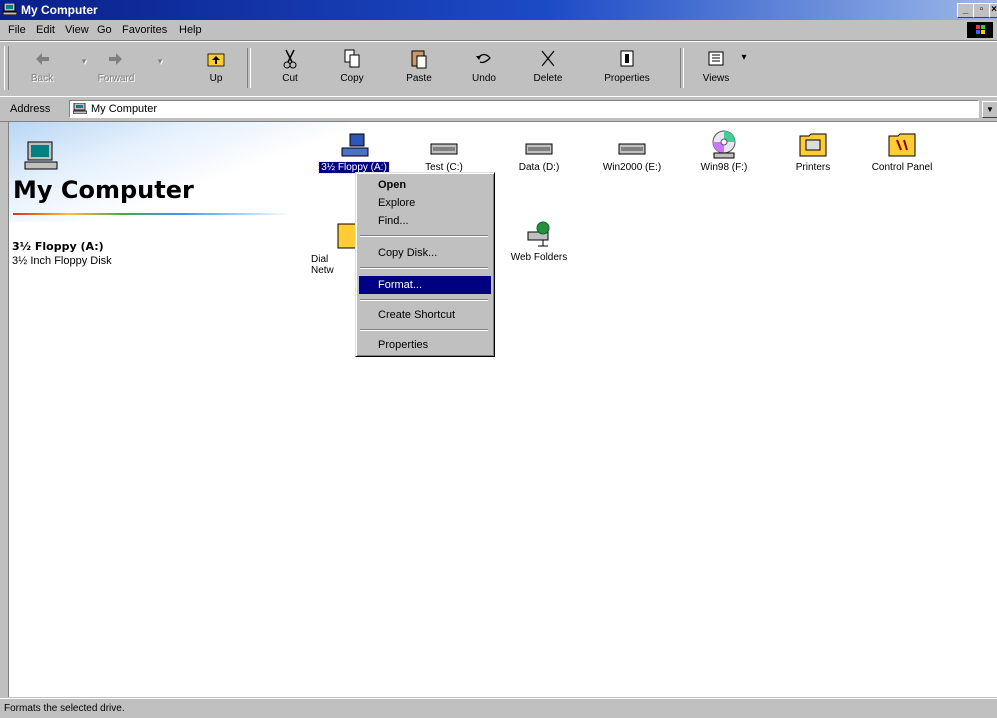  What do you see at coordinates (425, 185) in the screenshot?
I see `menu-item-open: Open` at bounding box center [425, 185].